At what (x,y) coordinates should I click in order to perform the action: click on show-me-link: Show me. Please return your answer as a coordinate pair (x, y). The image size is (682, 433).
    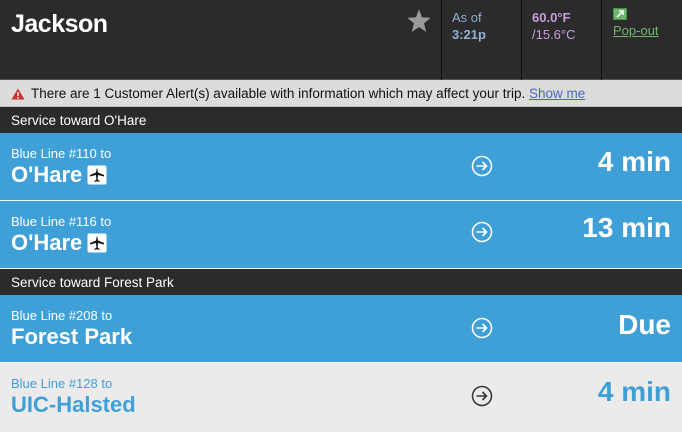
    Looking at the image, I should click on (557, 93).